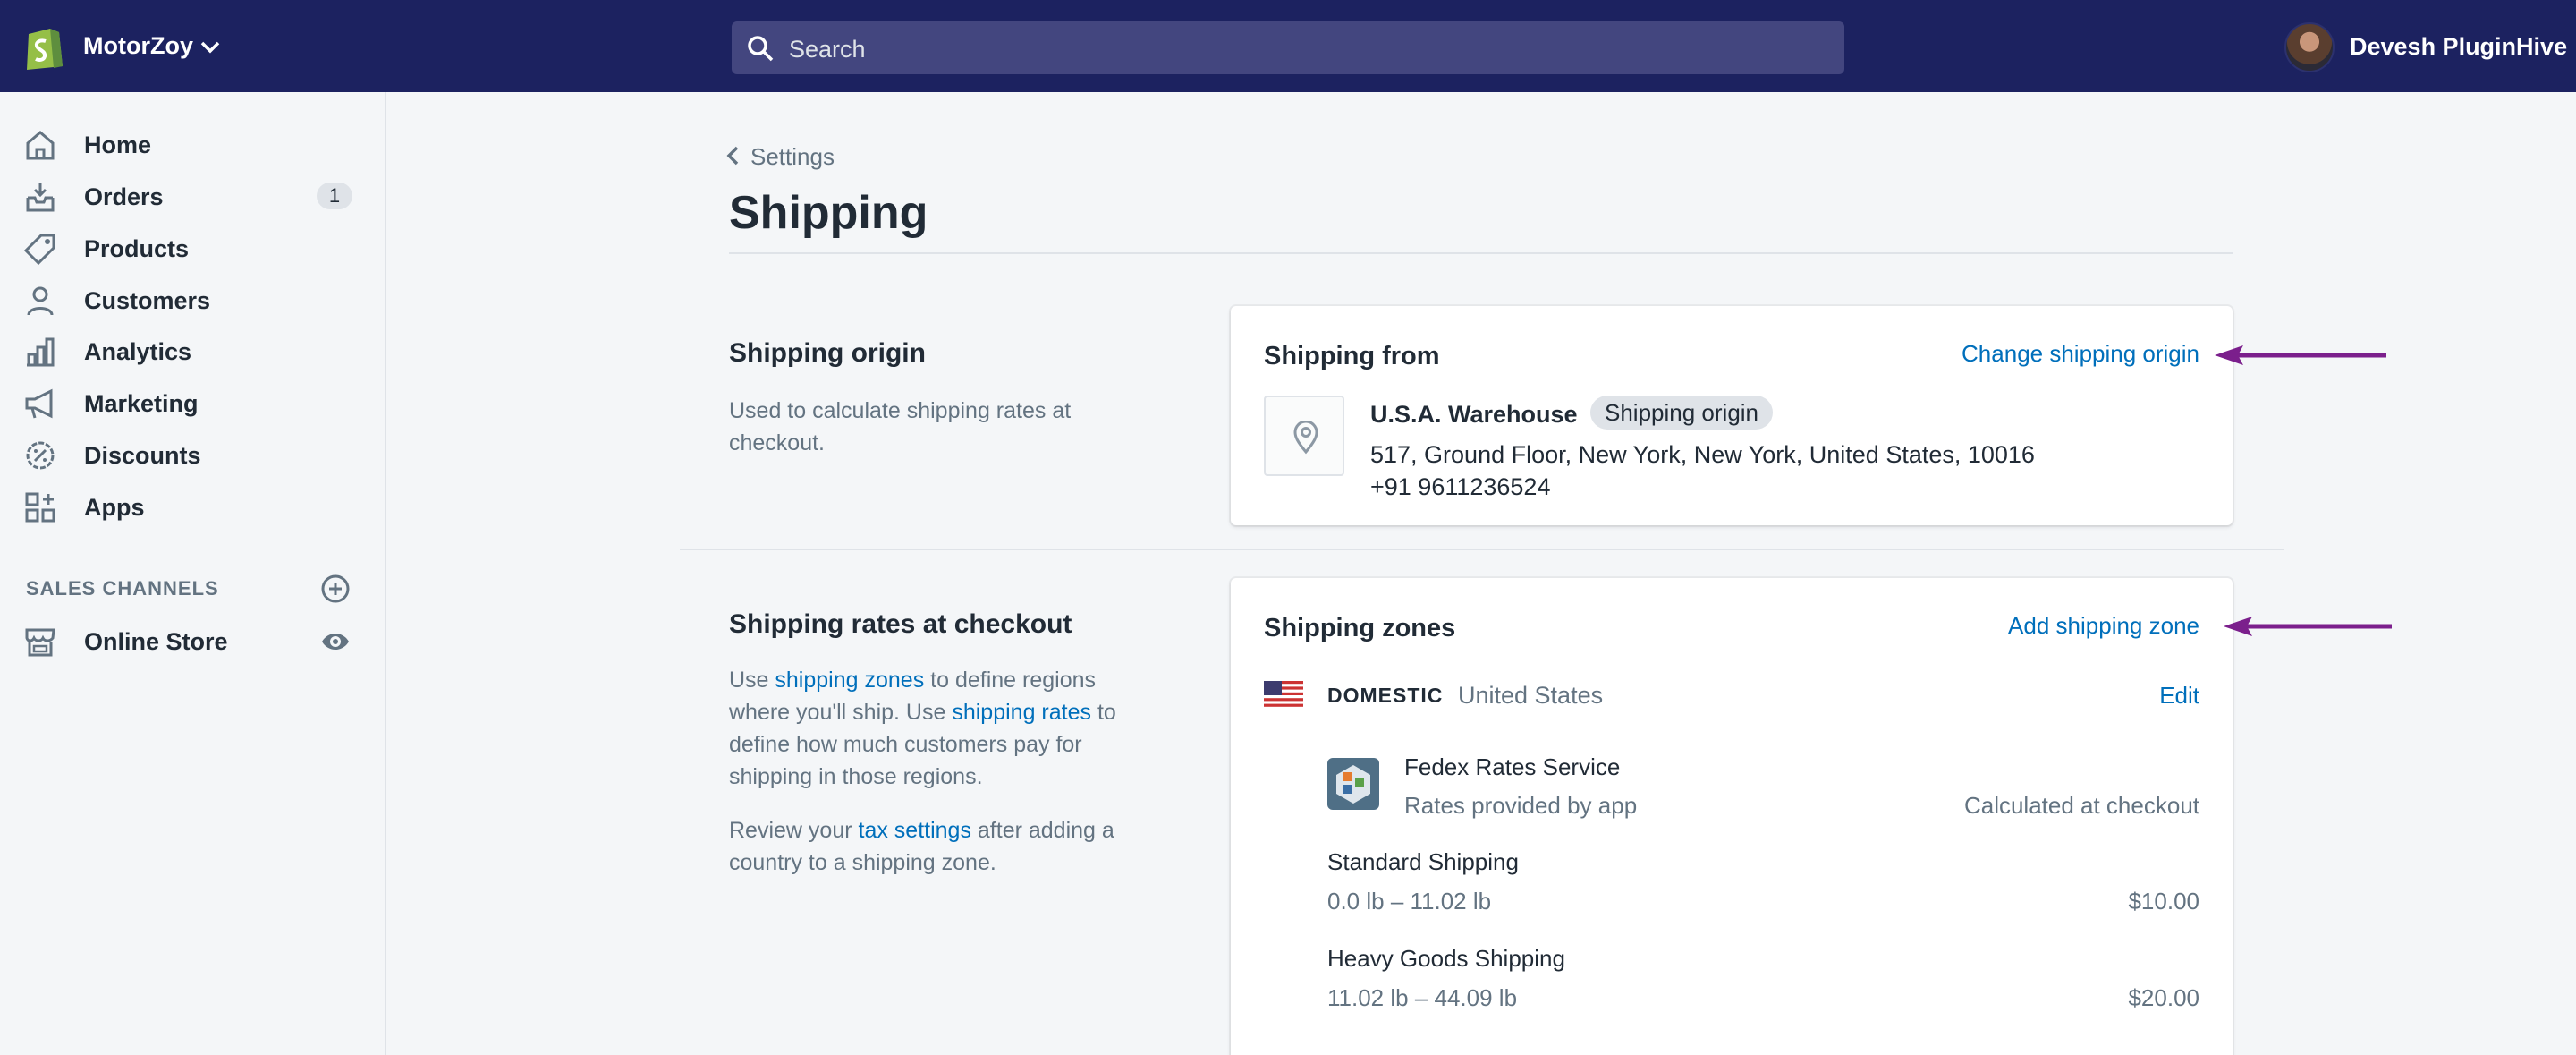 The width and height of the screenshot is (2576, 1055). Describe the element at coordinates (1531, 695) in the screenshot. I see `zone-country: United States` at that location.